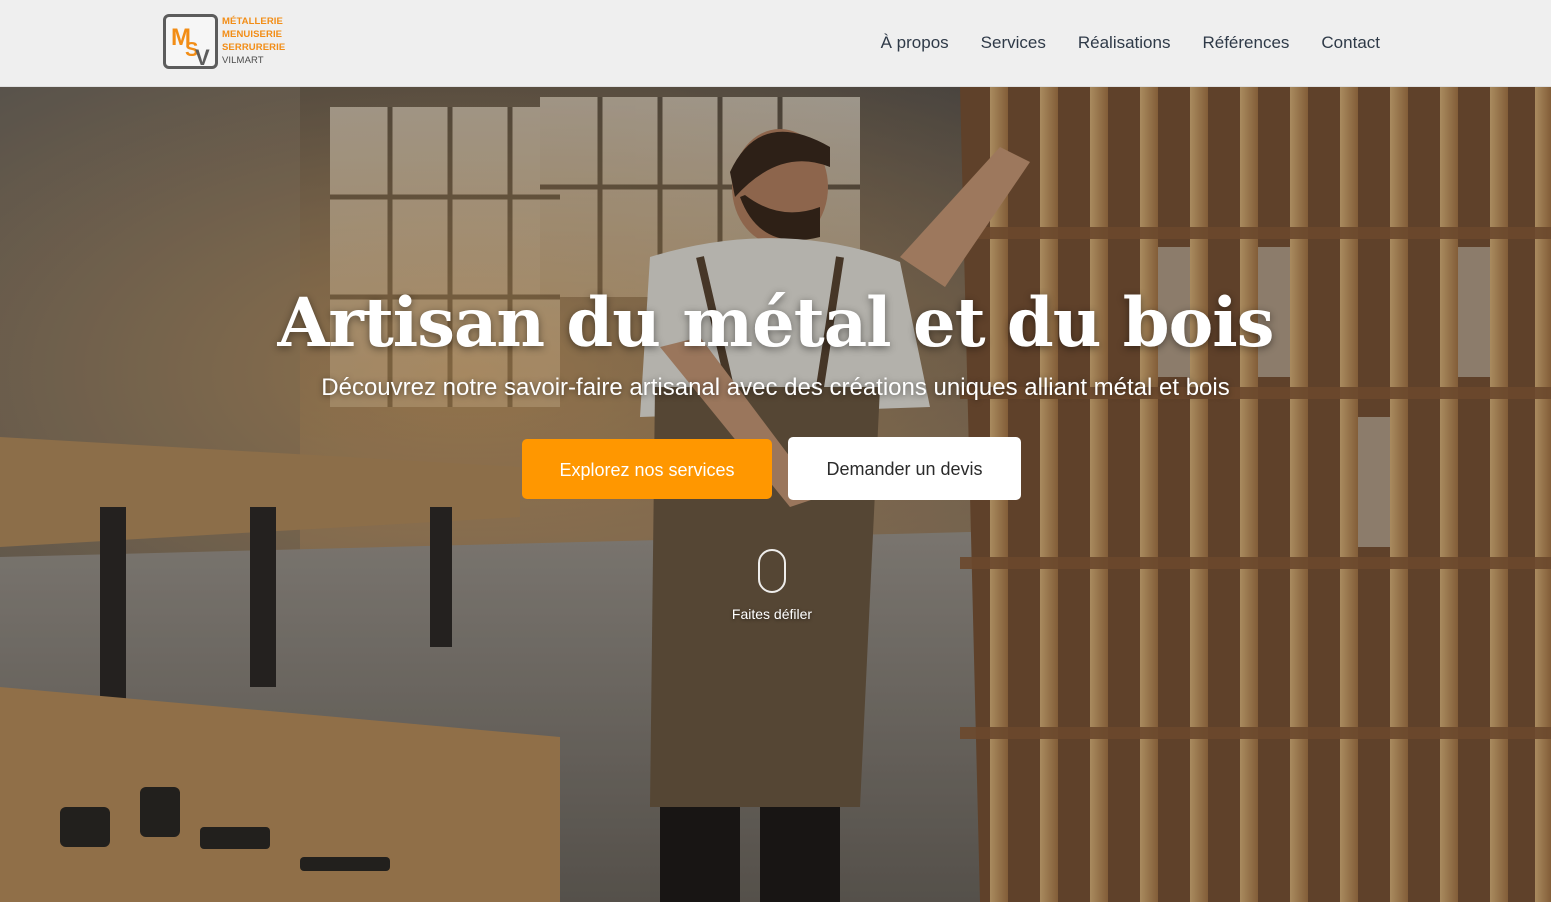 The height and width of the screenshot is (902, 1551). Describe the element at coordinates (915, 43) in the screenshot. I see `nav-link-a-propos: À propos` at that location.